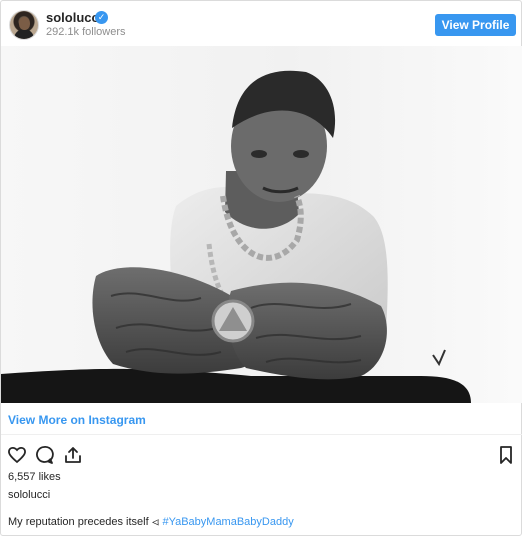 The height and width of the screenshot is (536, 527). Describe the element at coordinates (17, 455) in the screenshot. I see `heart-icon` at that location.